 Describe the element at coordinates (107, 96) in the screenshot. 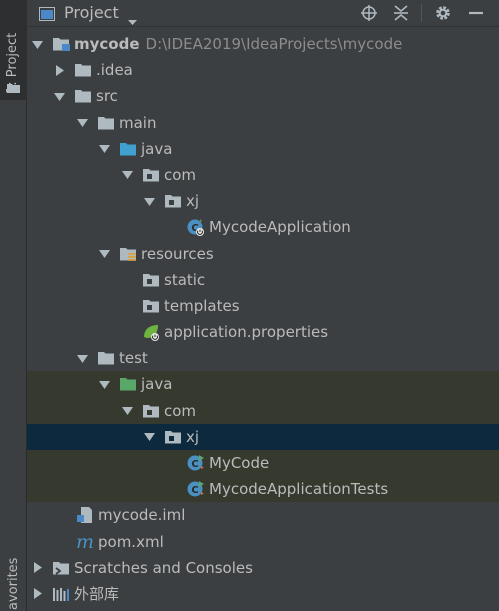

I see `tree-row-label: src` at that location.